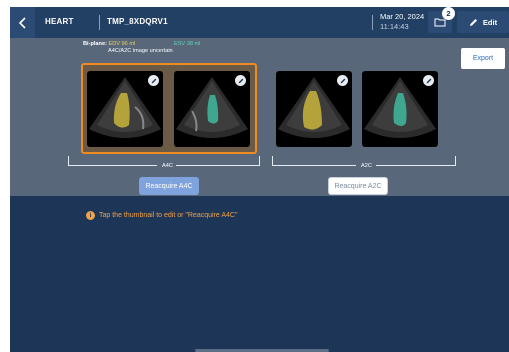 Image resolution: width=509 pixels, height=352 pixels. What do you see at coordinates (169, 186) in the screenshot?
I see `reacquire-a4c-button: Reacquire A4C` at bounding box center [169, 186].